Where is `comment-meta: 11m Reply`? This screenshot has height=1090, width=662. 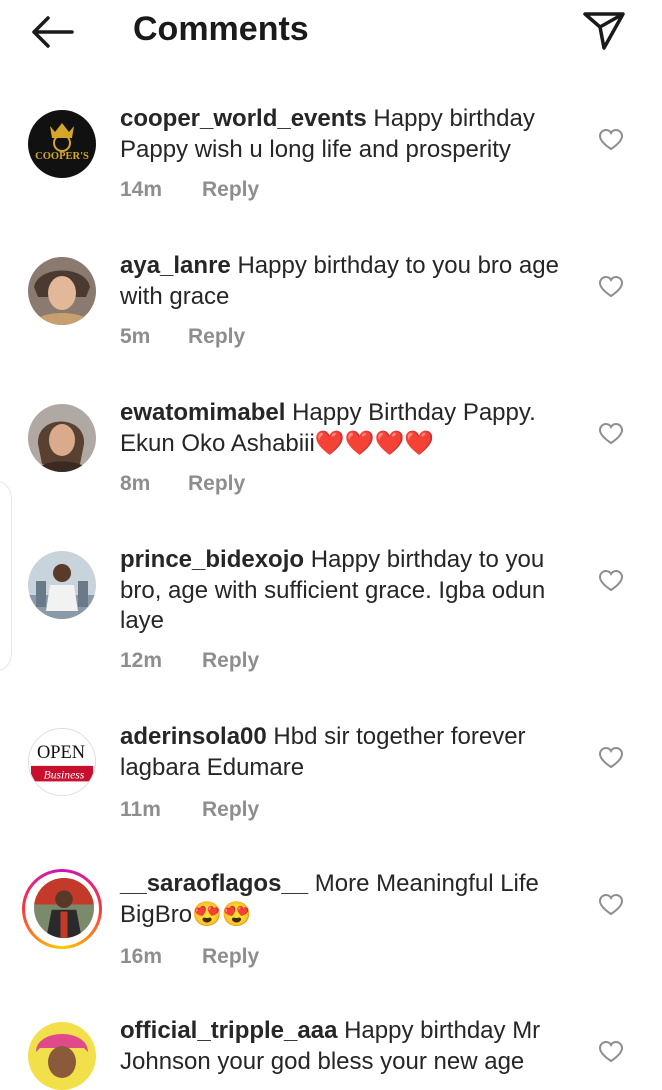 comment-meta: 11m Reply is located at coordinates (189, 810).